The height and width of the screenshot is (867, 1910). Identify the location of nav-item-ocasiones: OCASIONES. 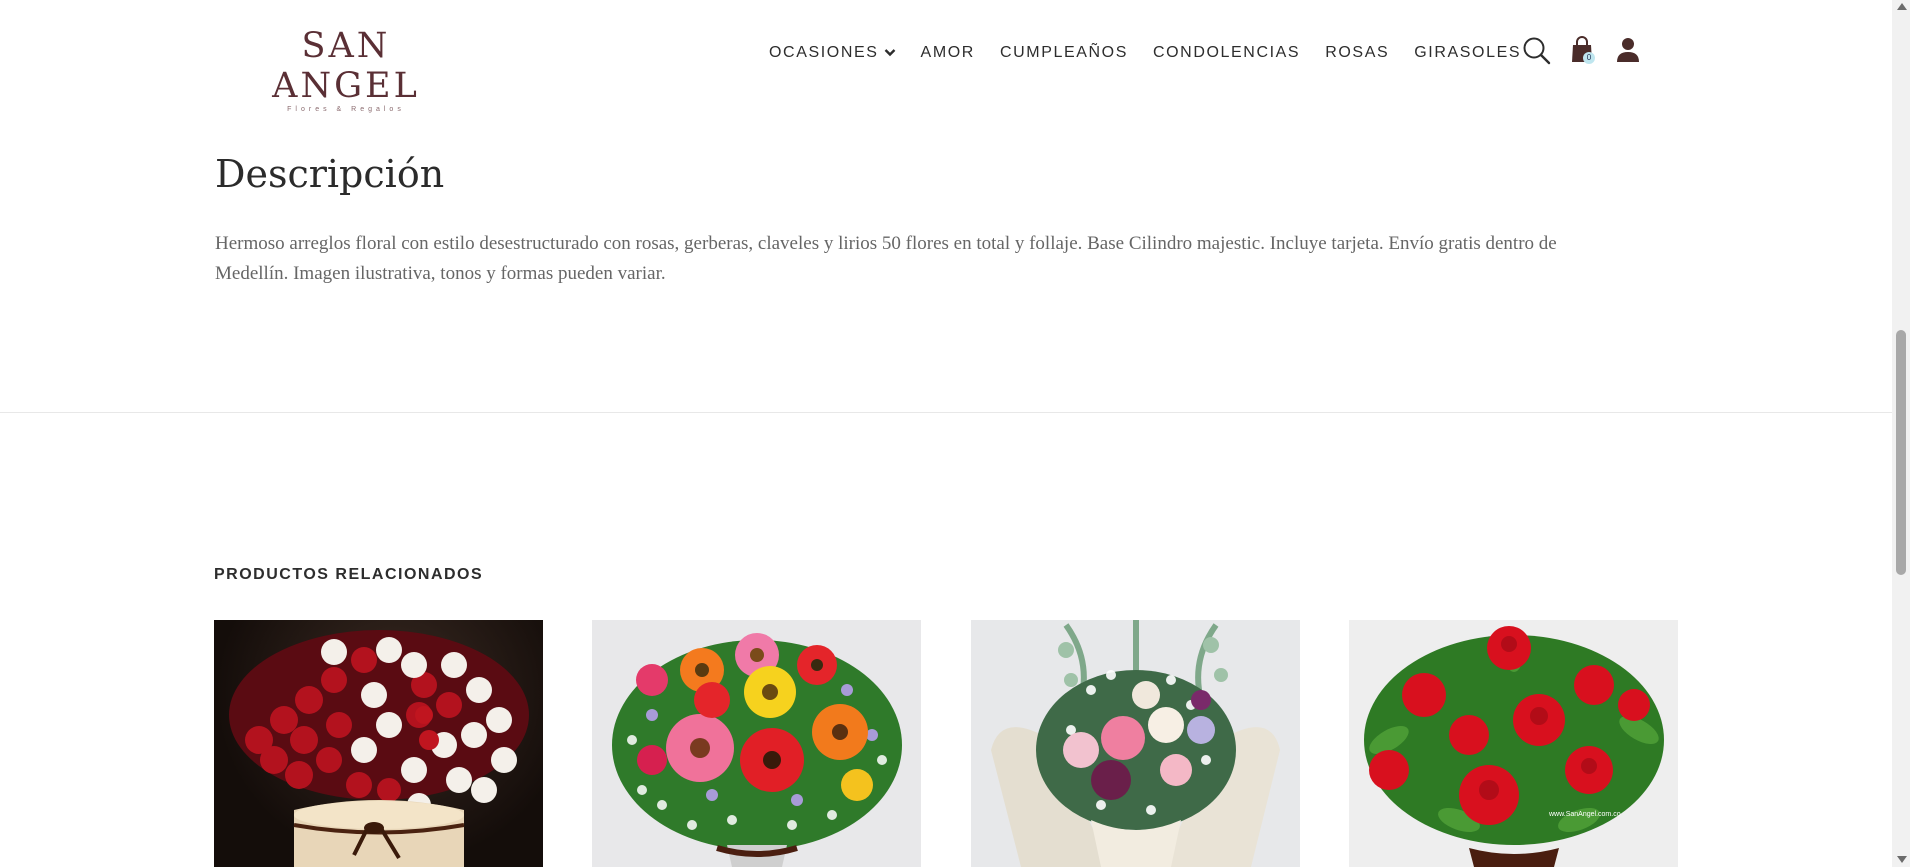
(832, 53).